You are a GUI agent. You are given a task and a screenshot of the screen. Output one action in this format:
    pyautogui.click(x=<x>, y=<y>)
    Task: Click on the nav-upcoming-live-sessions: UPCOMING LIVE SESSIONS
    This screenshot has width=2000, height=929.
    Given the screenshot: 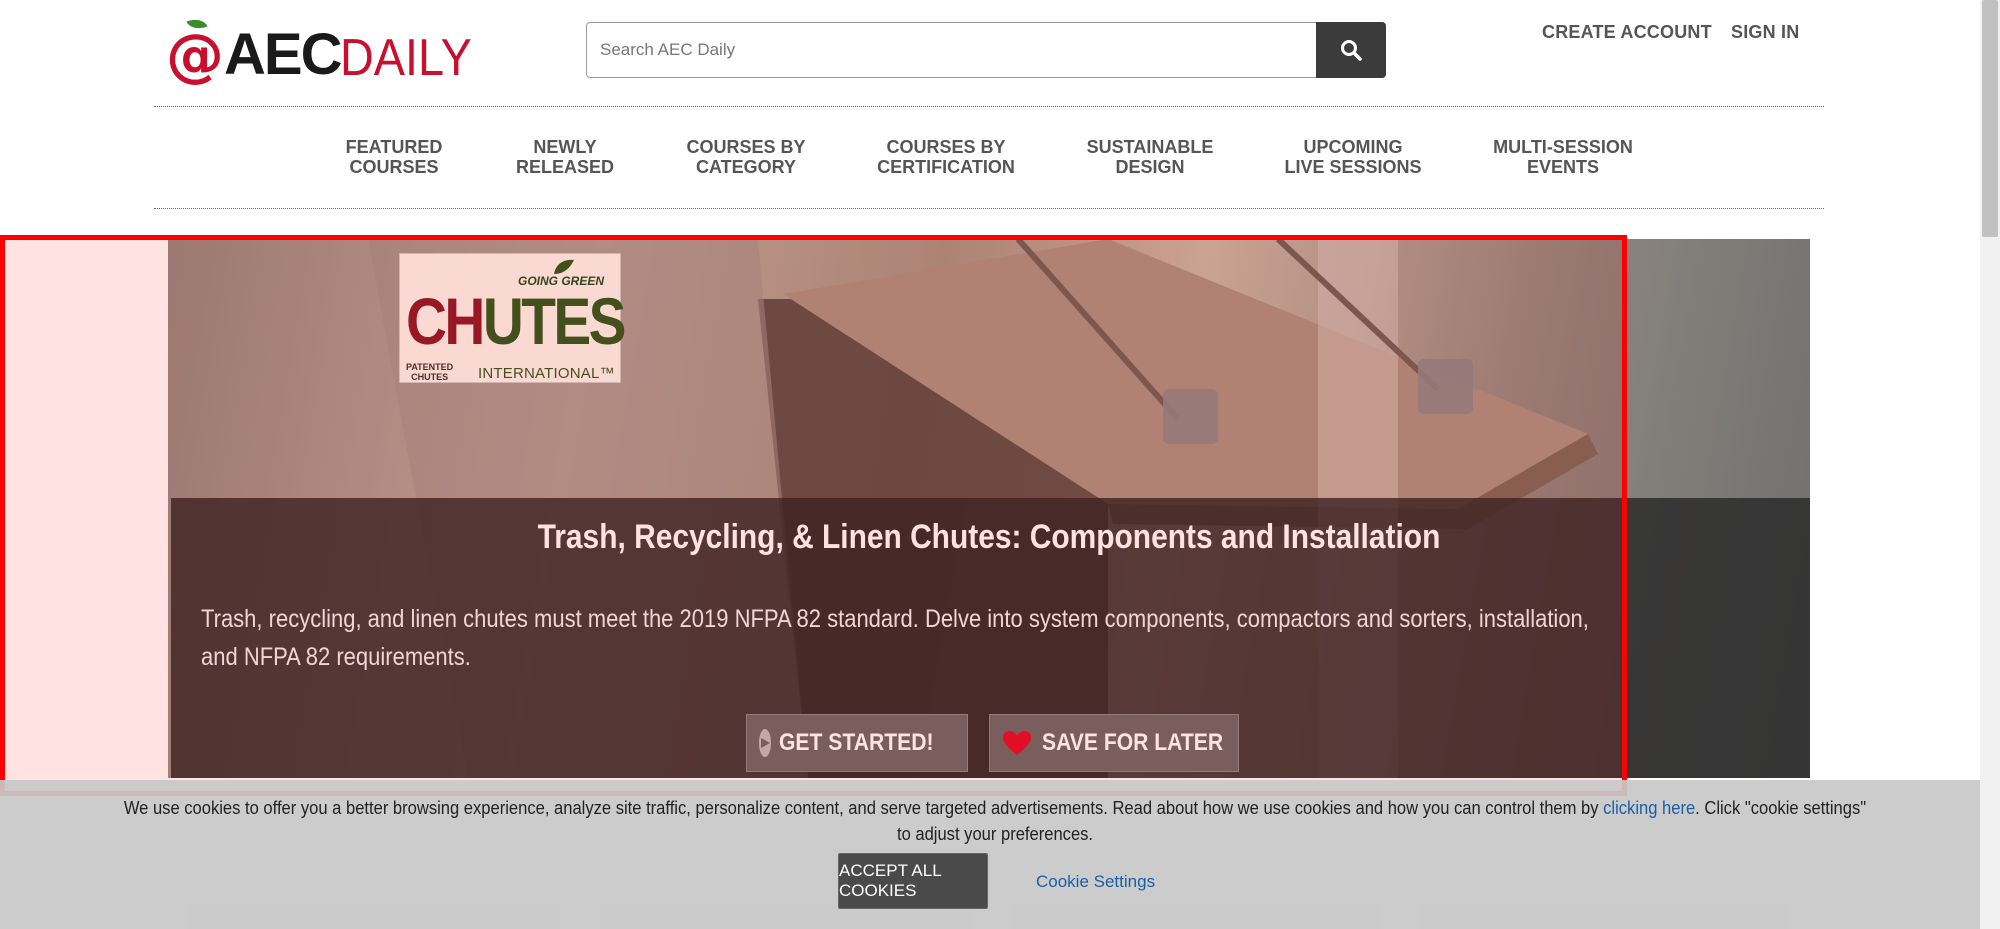 What is the action you would take?
    pyautogui.click(x=1352, y=157)
    